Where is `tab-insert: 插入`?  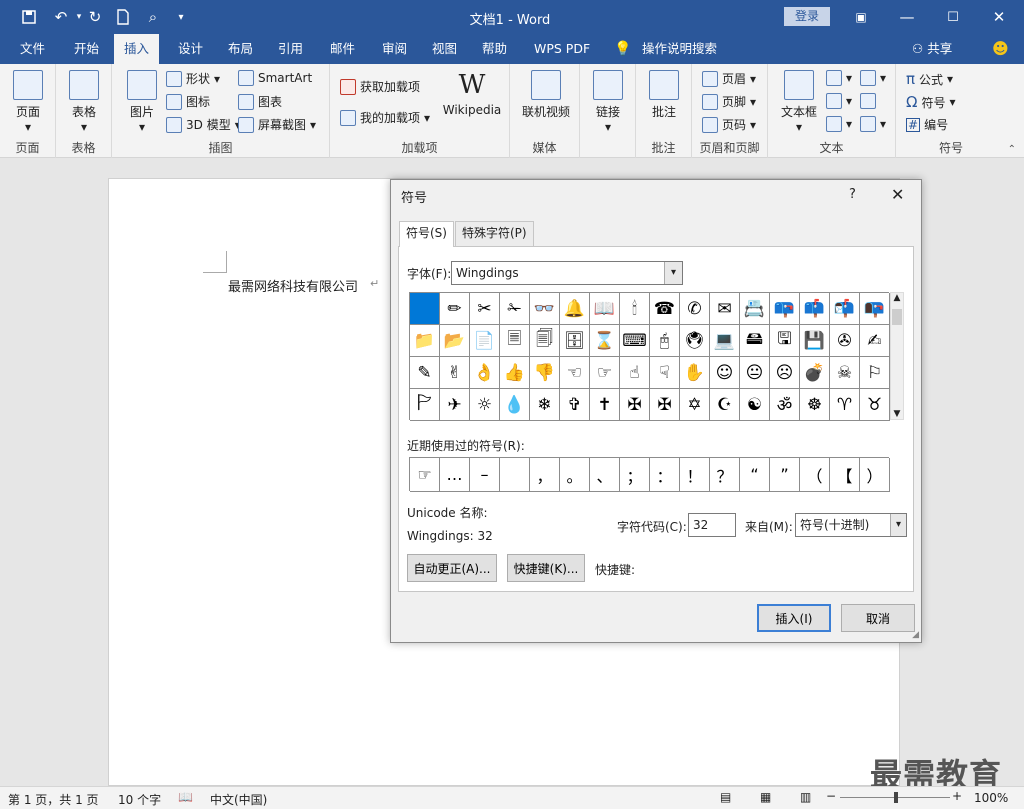 tab-insert: 插入 is located at coordinates (137, 49).